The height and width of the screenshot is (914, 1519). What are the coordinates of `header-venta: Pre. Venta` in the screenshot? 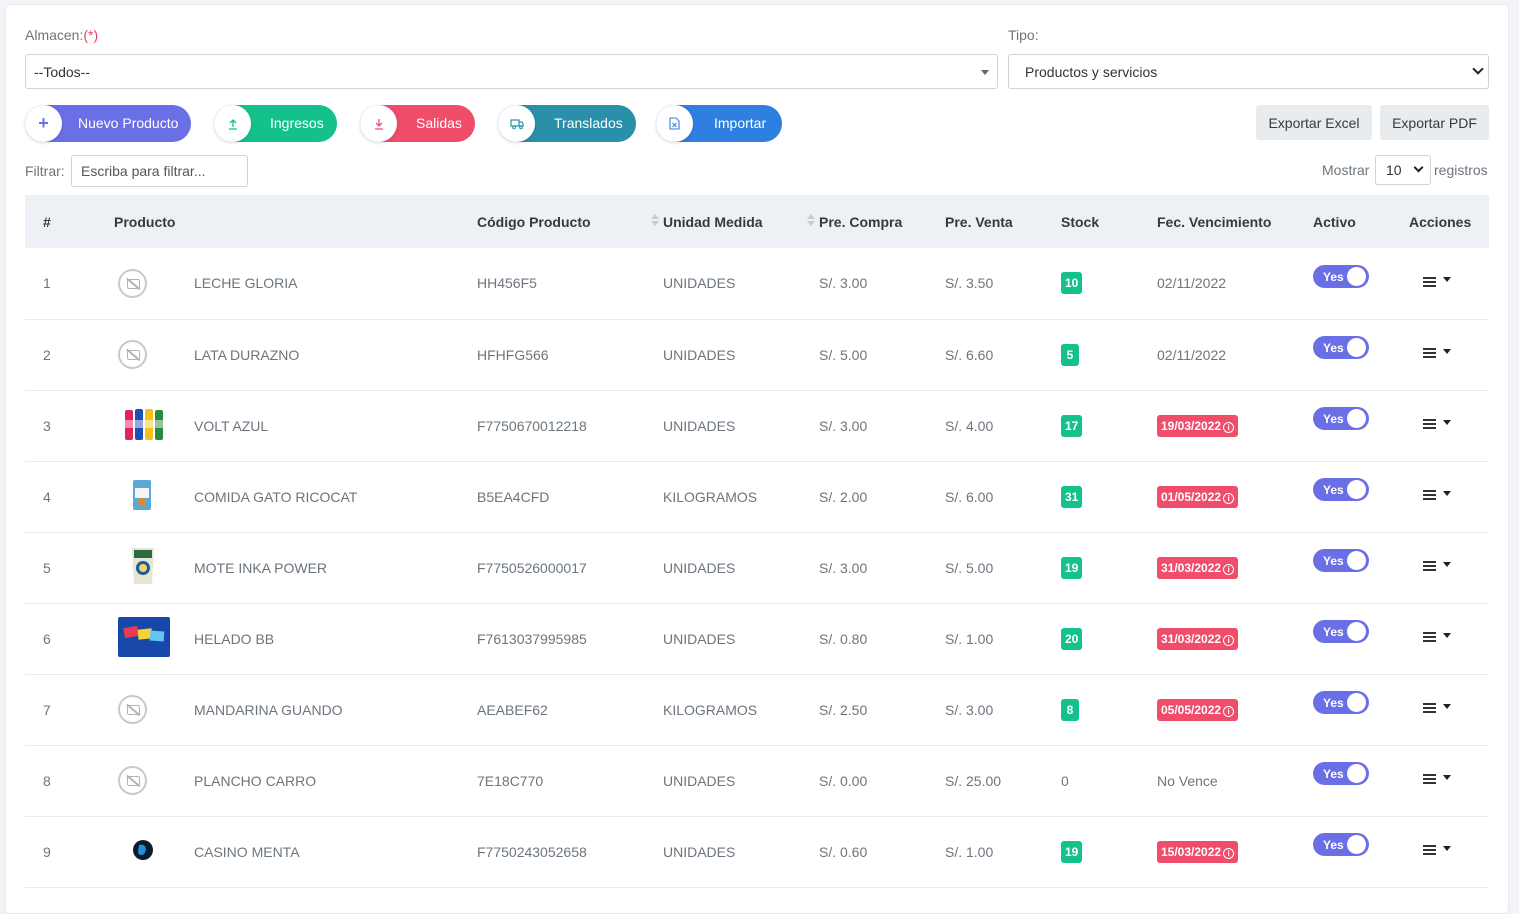 It's located at (1003, 221).